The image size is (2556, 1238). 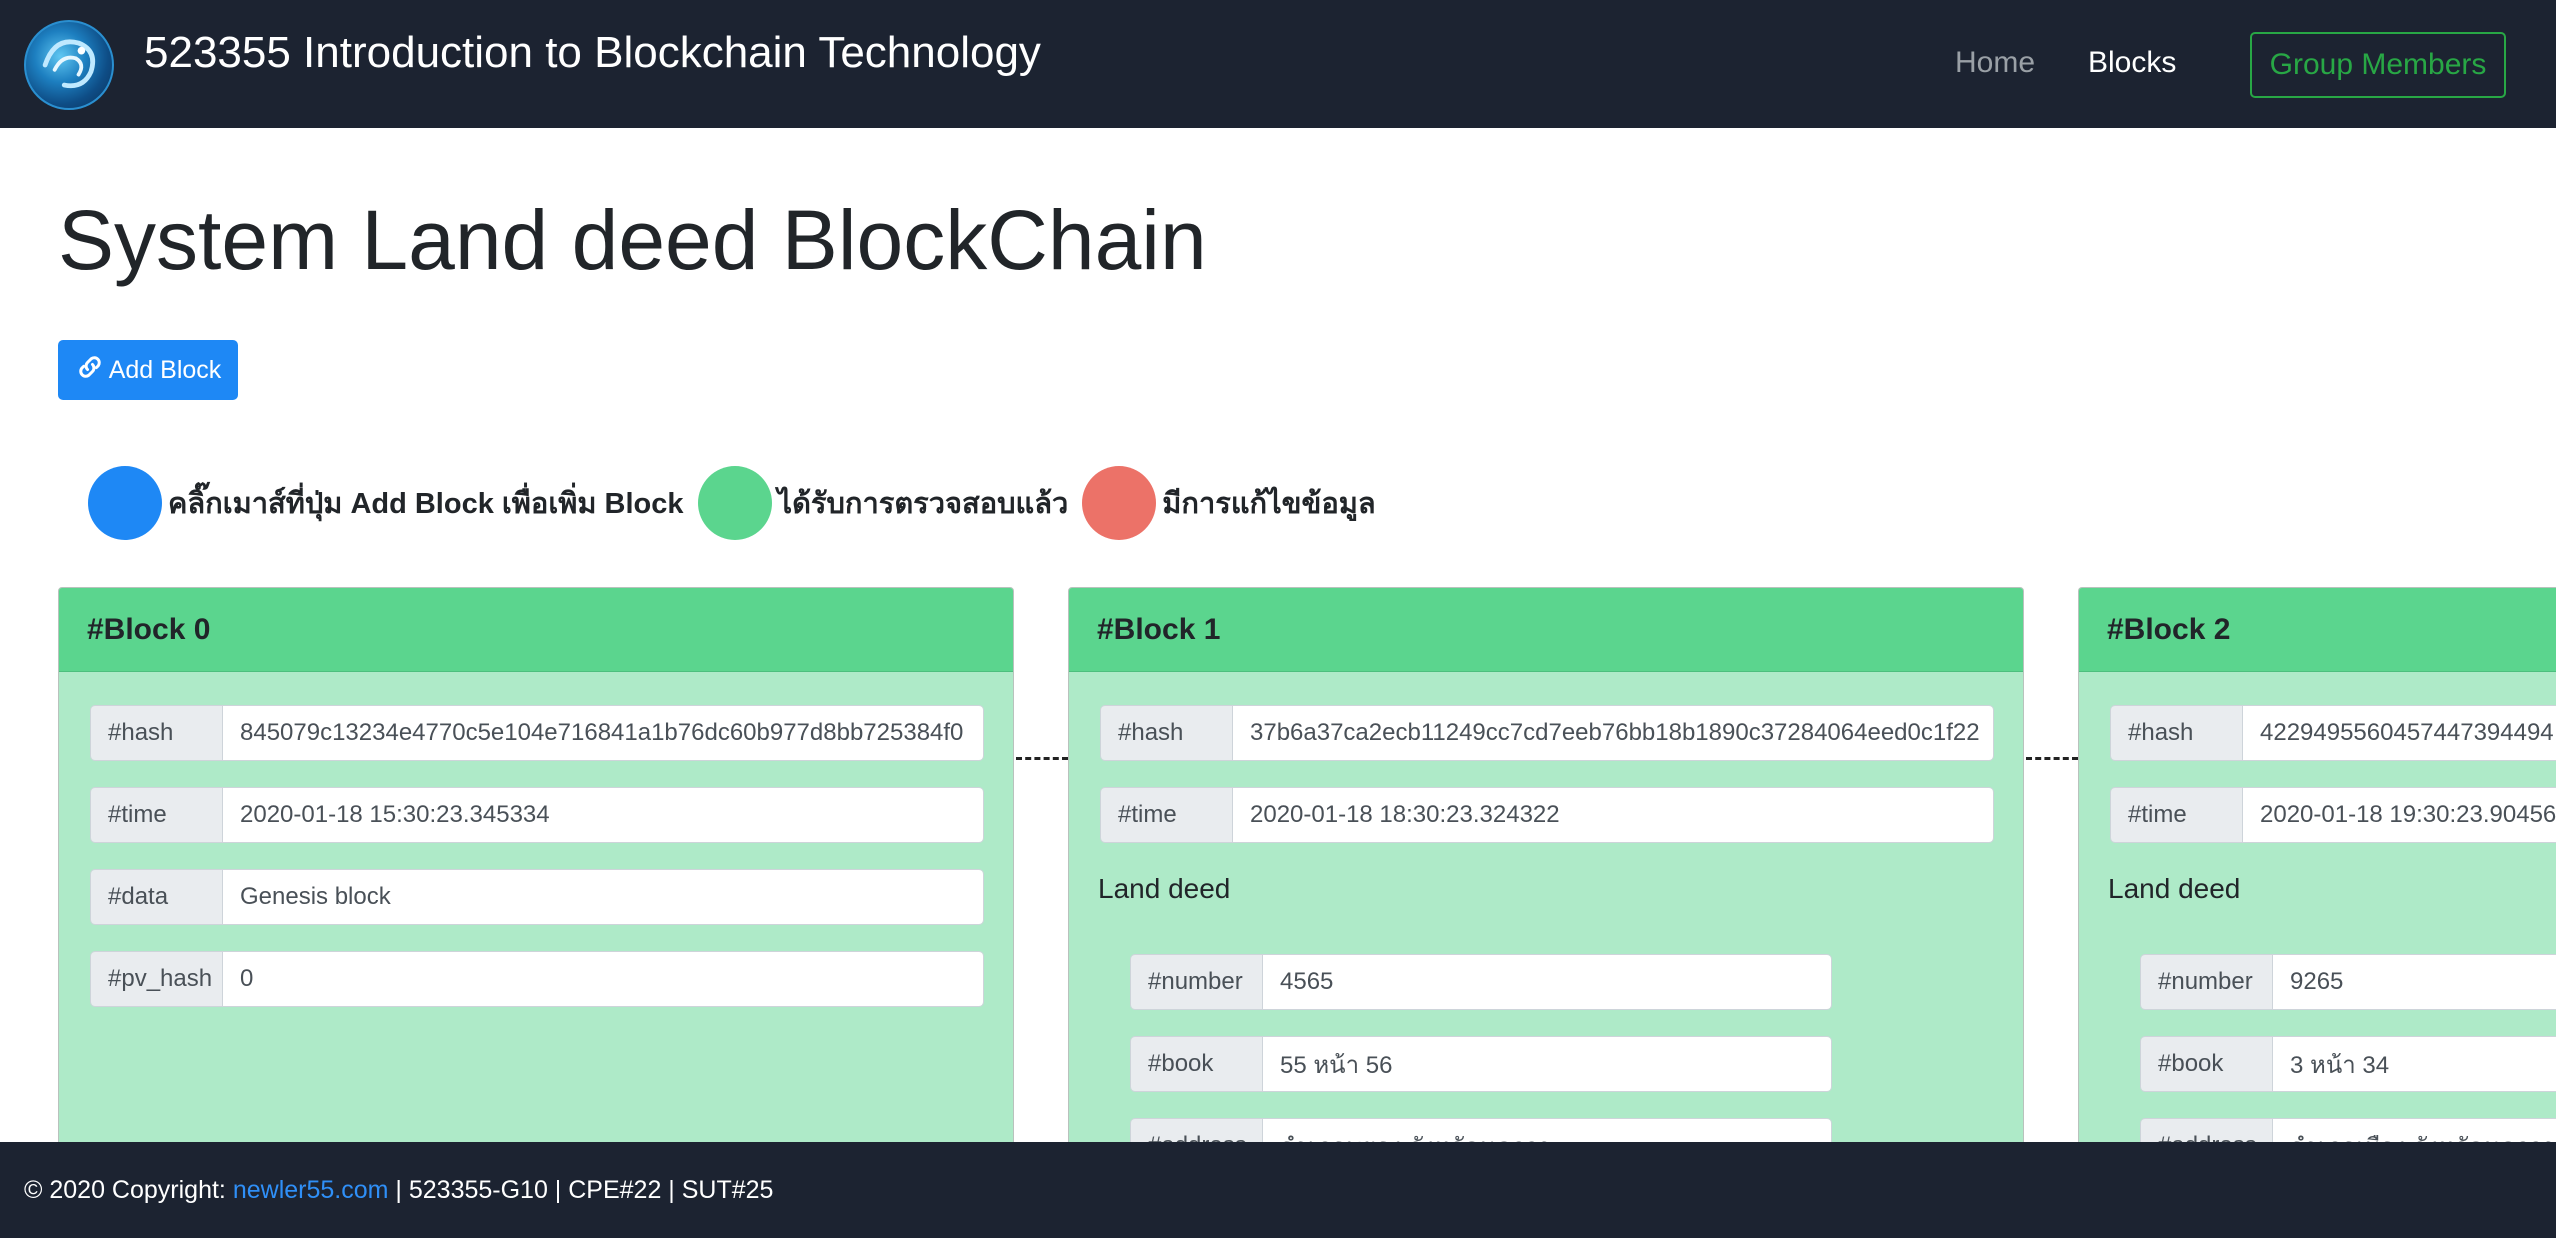 What do you see at coordinates (157, 897) in the screenshot?
I see `data-label: #data` at bounding box center [157, 897].